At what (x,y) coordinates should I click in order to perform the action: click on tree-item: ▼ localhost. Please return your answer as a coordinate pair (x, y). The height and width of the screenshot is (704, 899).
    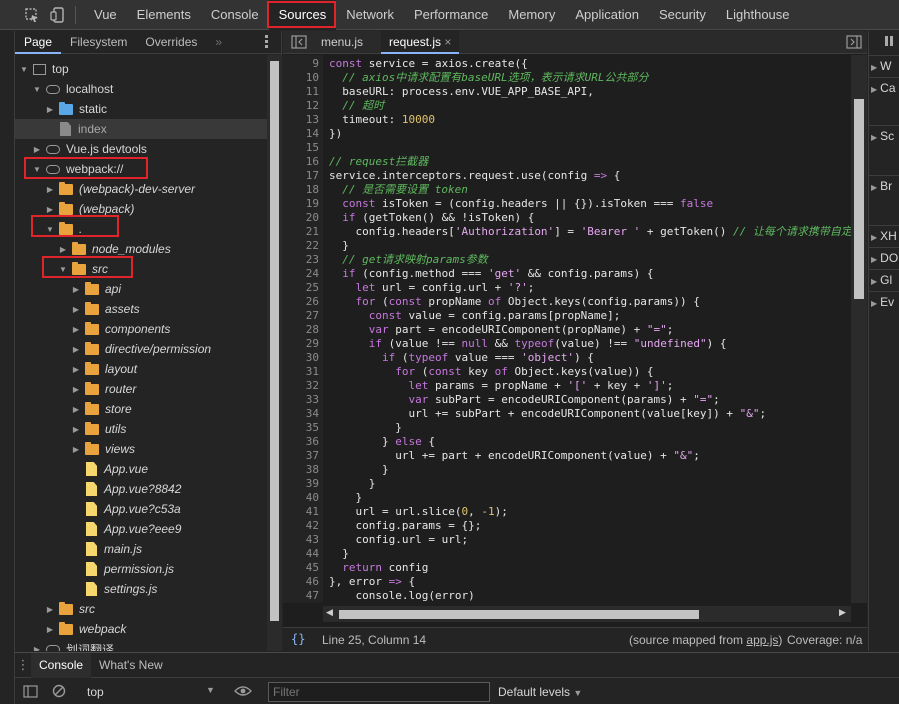
    Looking at the image, I should click on (141, 89).